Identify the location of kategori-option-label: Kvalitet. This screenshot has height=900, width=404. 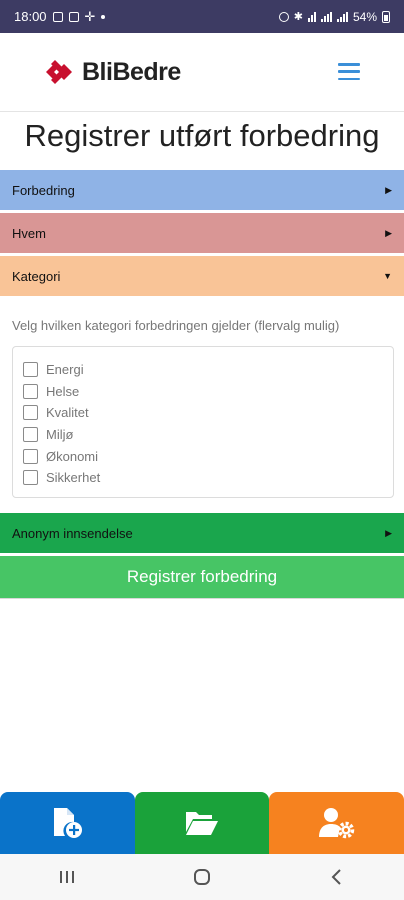
(67, 413).